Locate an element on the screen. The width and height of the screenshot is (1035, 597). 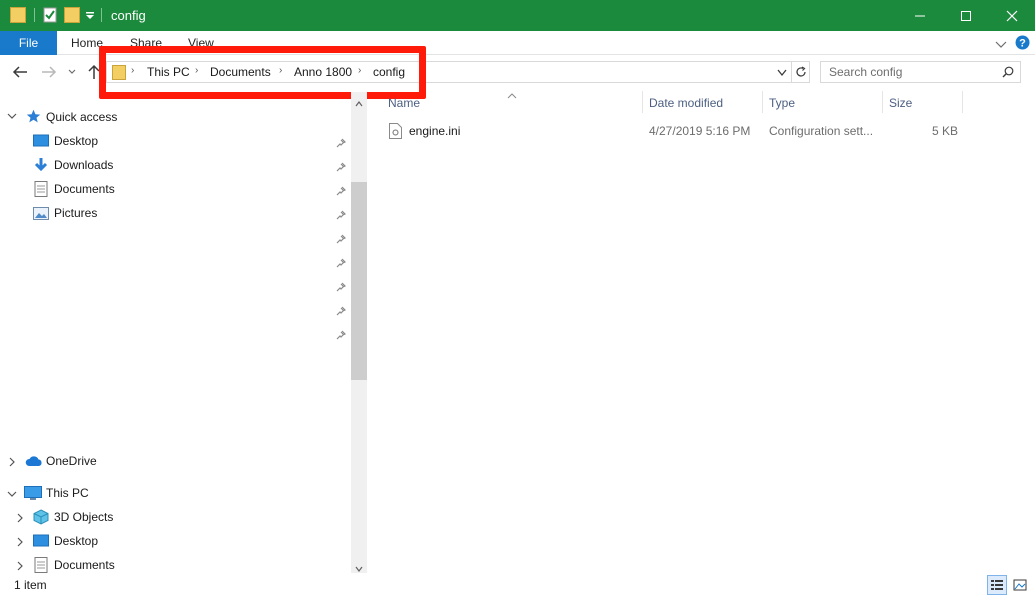
column-header-name: Name is located at coordinates (404, 103).